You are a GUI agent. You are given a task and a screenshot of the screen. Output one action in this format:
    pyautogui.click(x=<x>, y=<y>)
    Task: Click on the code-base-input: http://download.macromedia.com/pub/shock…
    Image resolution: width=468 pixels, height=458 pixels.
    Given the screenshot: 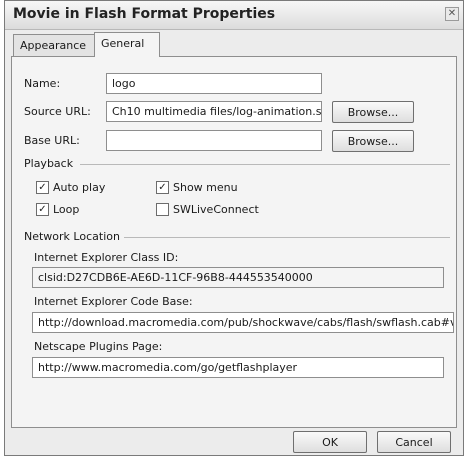 What is the action you would take?
    pyautogui.click(x=243, y=322)
    